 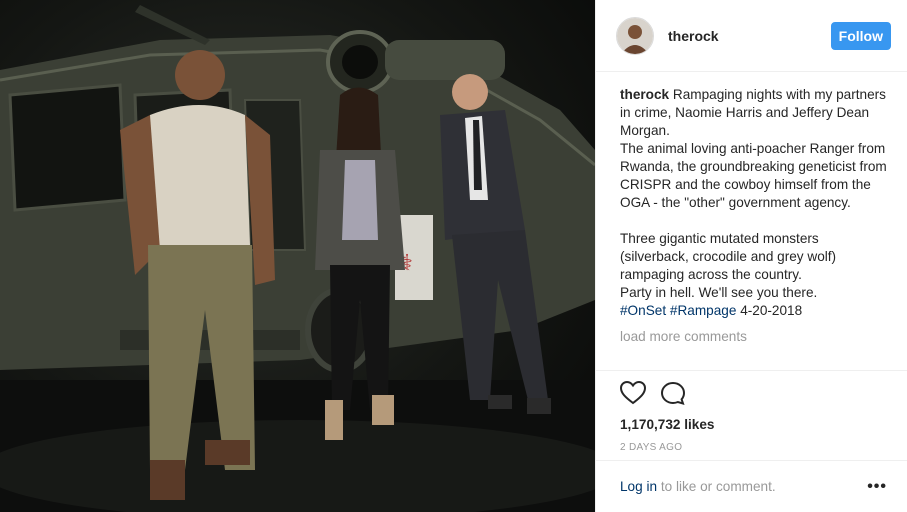 I want to click on login-link: Log in, so click(x=638, y=486).